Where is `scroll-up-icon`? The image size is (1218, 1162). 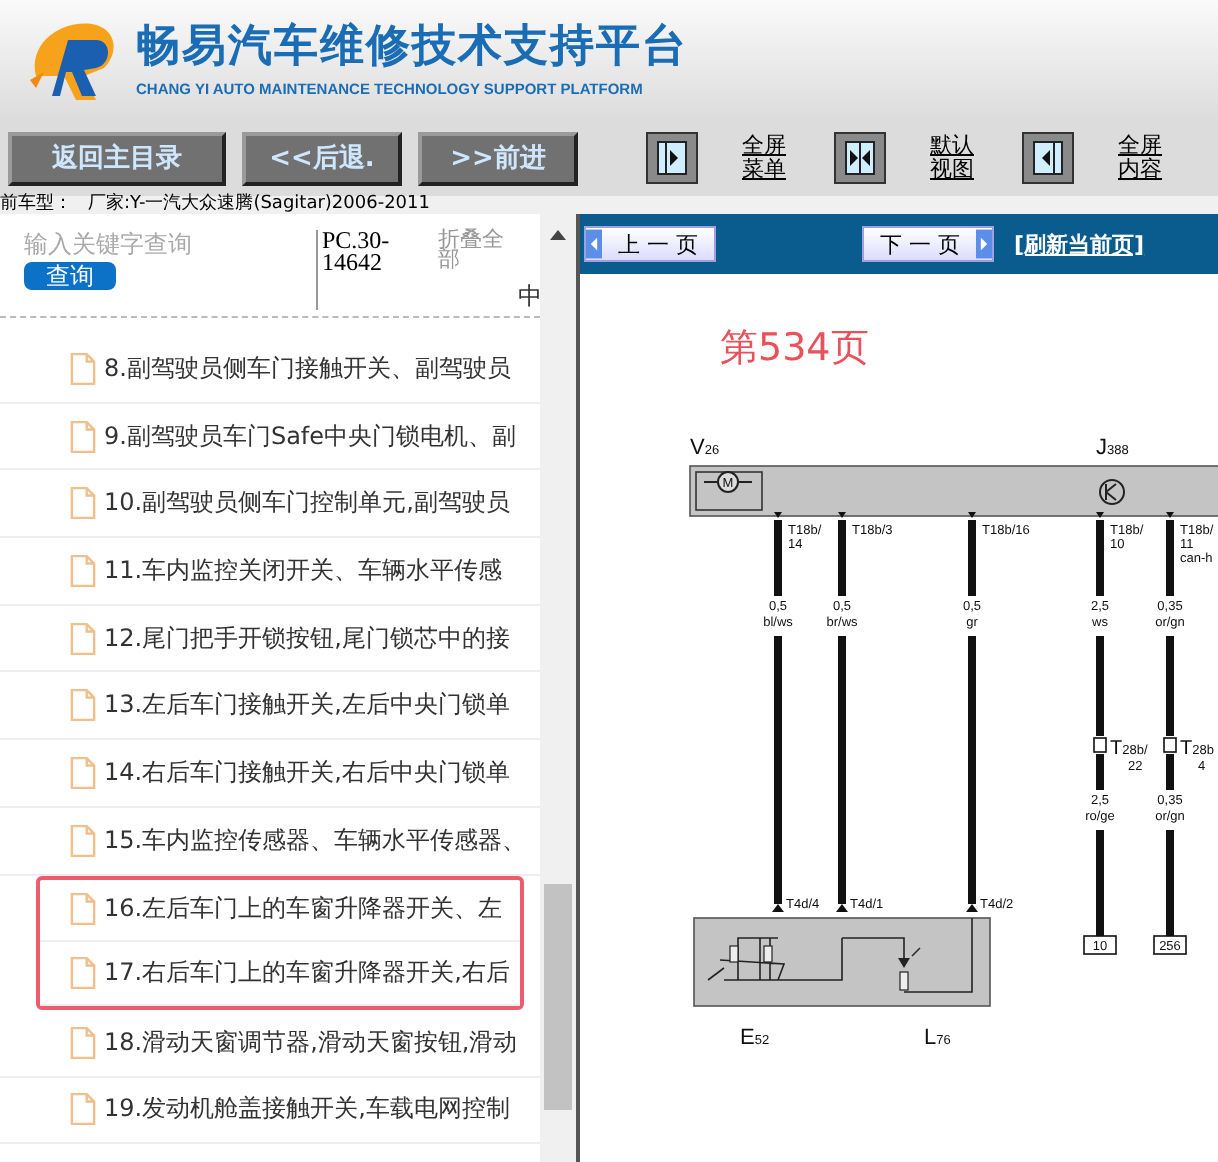
scroll-up-icon is located at coordinates (558, 235).